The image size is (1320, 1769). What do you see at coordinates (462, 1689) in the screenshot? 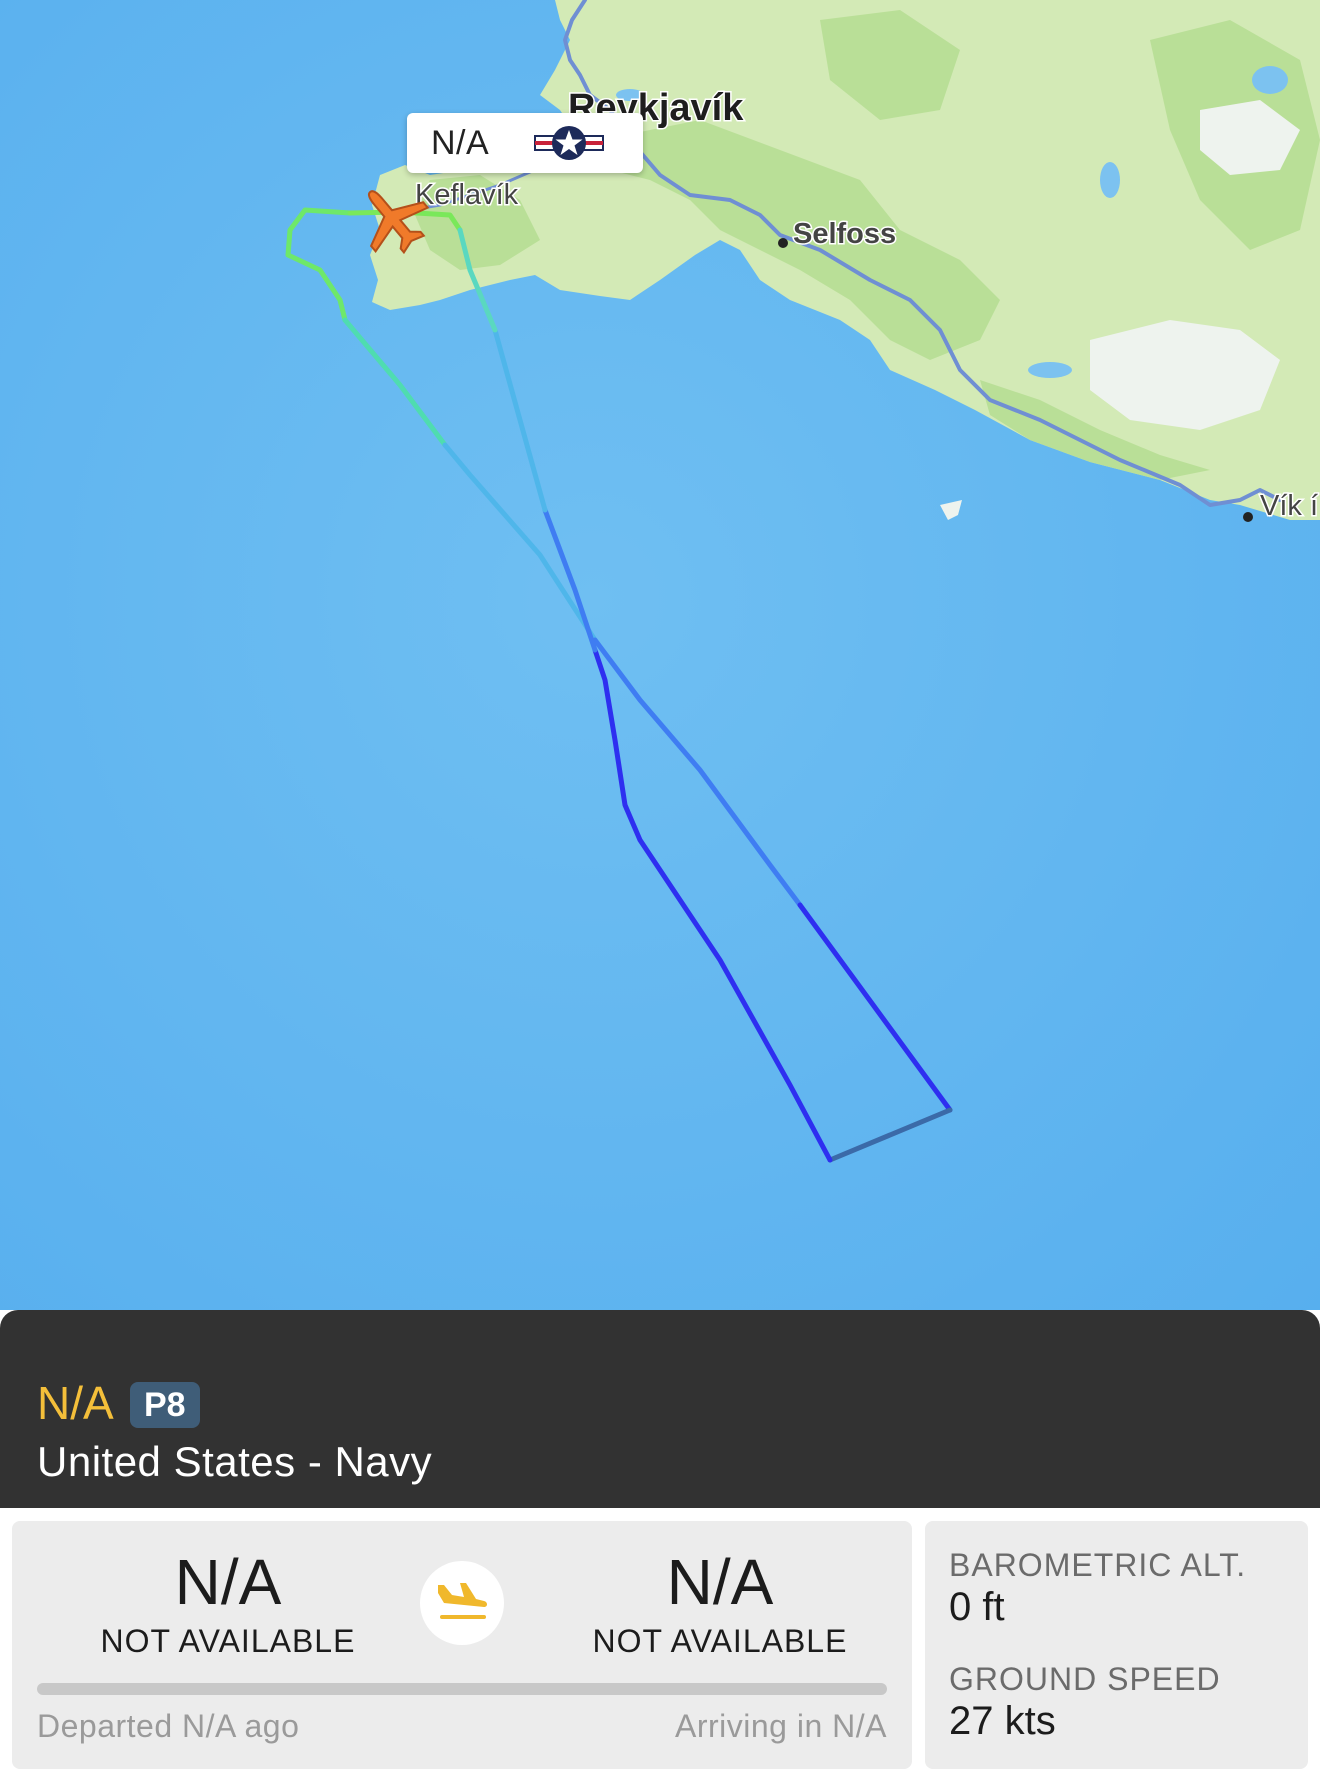
I see `flight-progress-bar` at bounding box center [462, 1689].